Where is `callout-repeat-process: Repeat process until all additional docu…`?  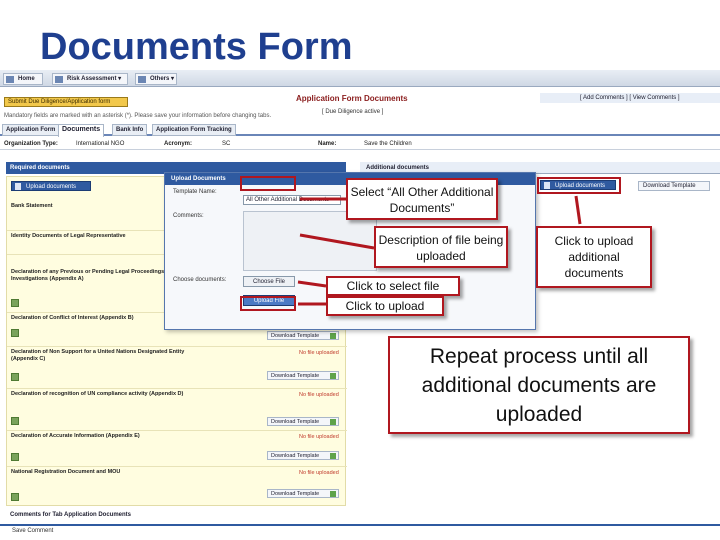
callout-repeat-process: Repeat process until all additional docu… is located at coordinates (539, 385).